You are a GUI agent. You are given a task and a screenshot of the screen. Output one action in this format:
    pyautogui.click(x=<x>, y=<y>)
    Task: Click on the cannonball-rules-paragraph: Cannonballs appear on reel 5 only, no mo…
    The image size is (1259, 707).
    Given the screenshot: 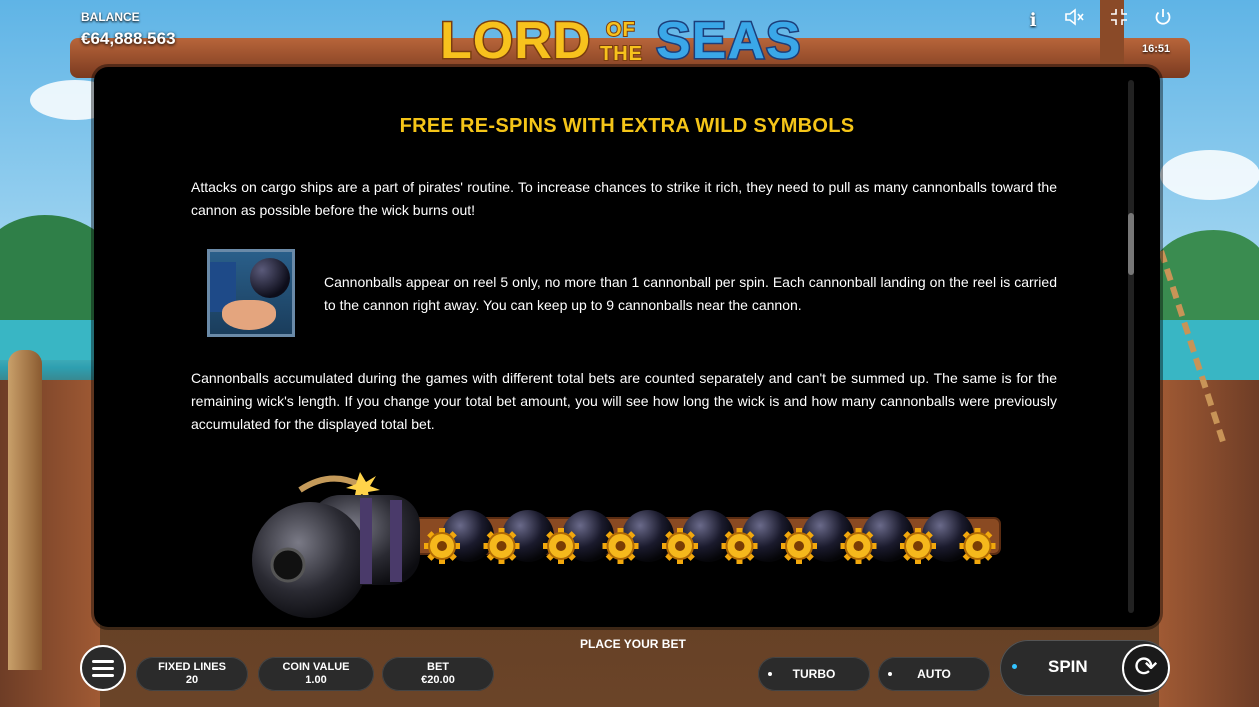 What is the action you would take?
    pyautogui.click(x=690, y=293)
    